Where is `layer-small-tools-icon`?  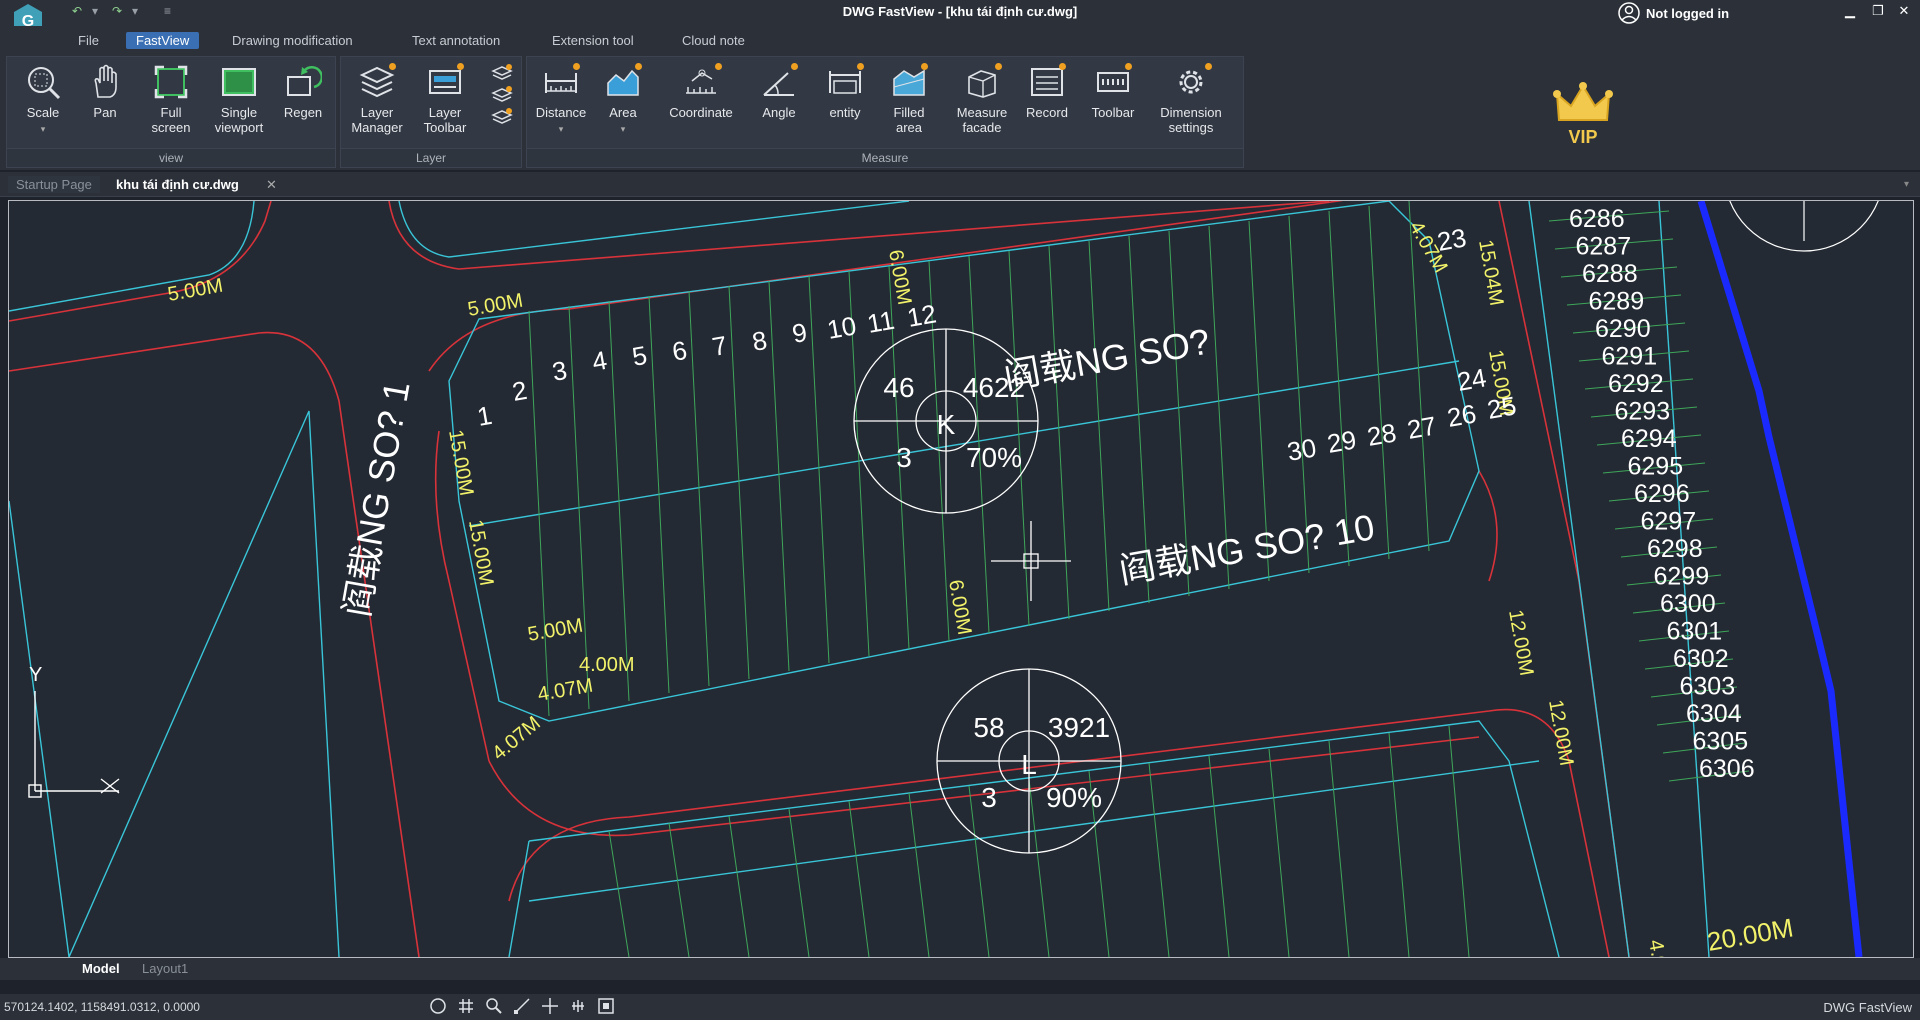 layer-small-tools-icon is located at coordinates (502, 99).